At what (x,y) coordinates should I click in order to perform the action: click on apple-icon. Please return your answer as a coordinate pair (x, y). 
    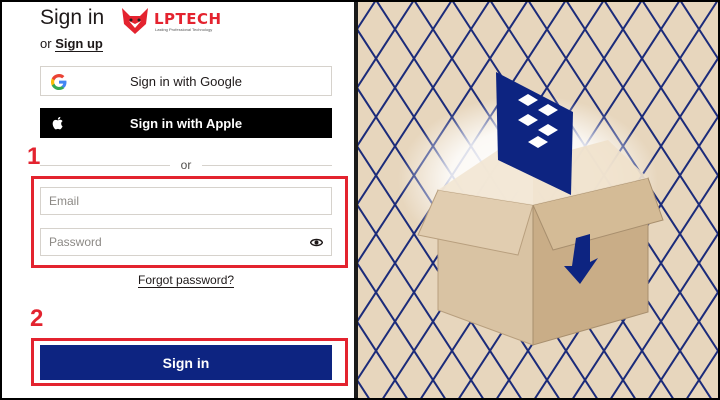
    Looking at the image, I should click on (57, 123).